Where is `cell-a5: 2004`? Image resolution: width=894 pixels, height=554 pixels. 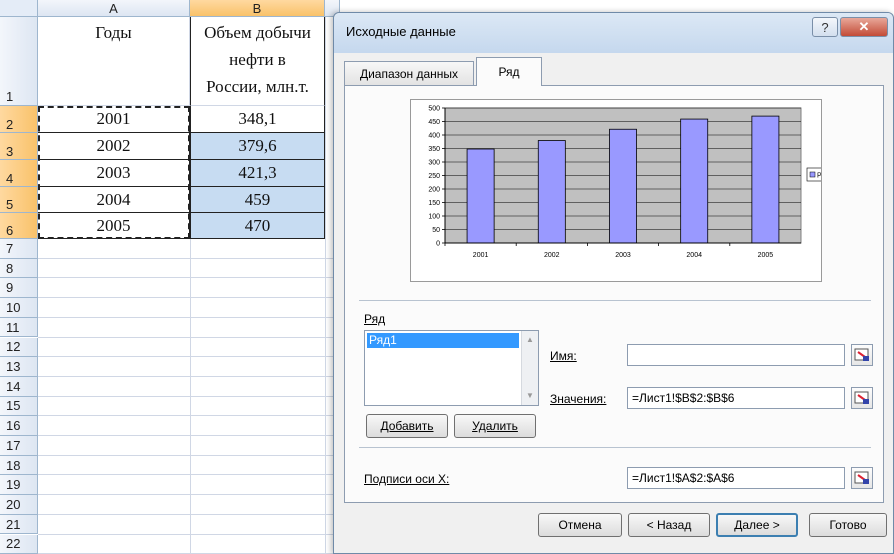
cell-a5: 2004 is located at coordinates (114, 200).